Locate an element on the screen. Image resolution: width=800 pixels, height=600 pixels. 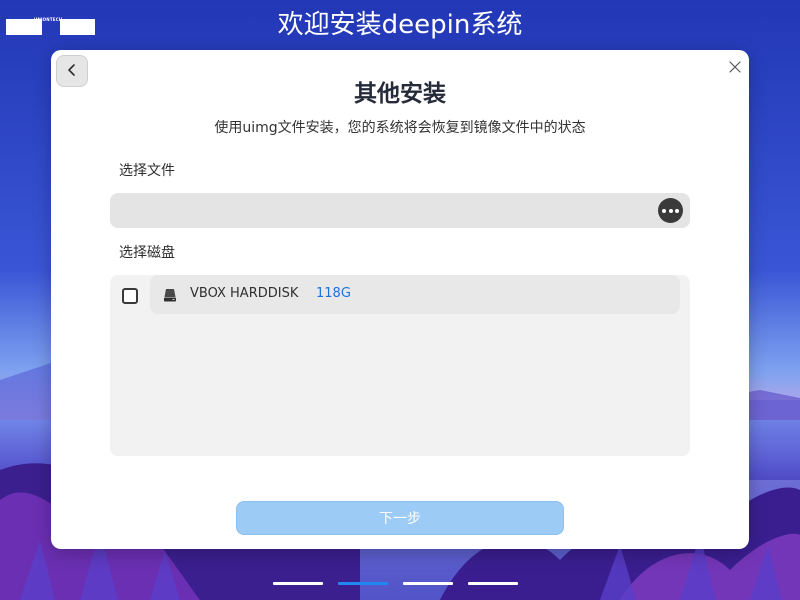
disk-item: VBOX HARDDISK 118G is located at coordinates (415, 294).